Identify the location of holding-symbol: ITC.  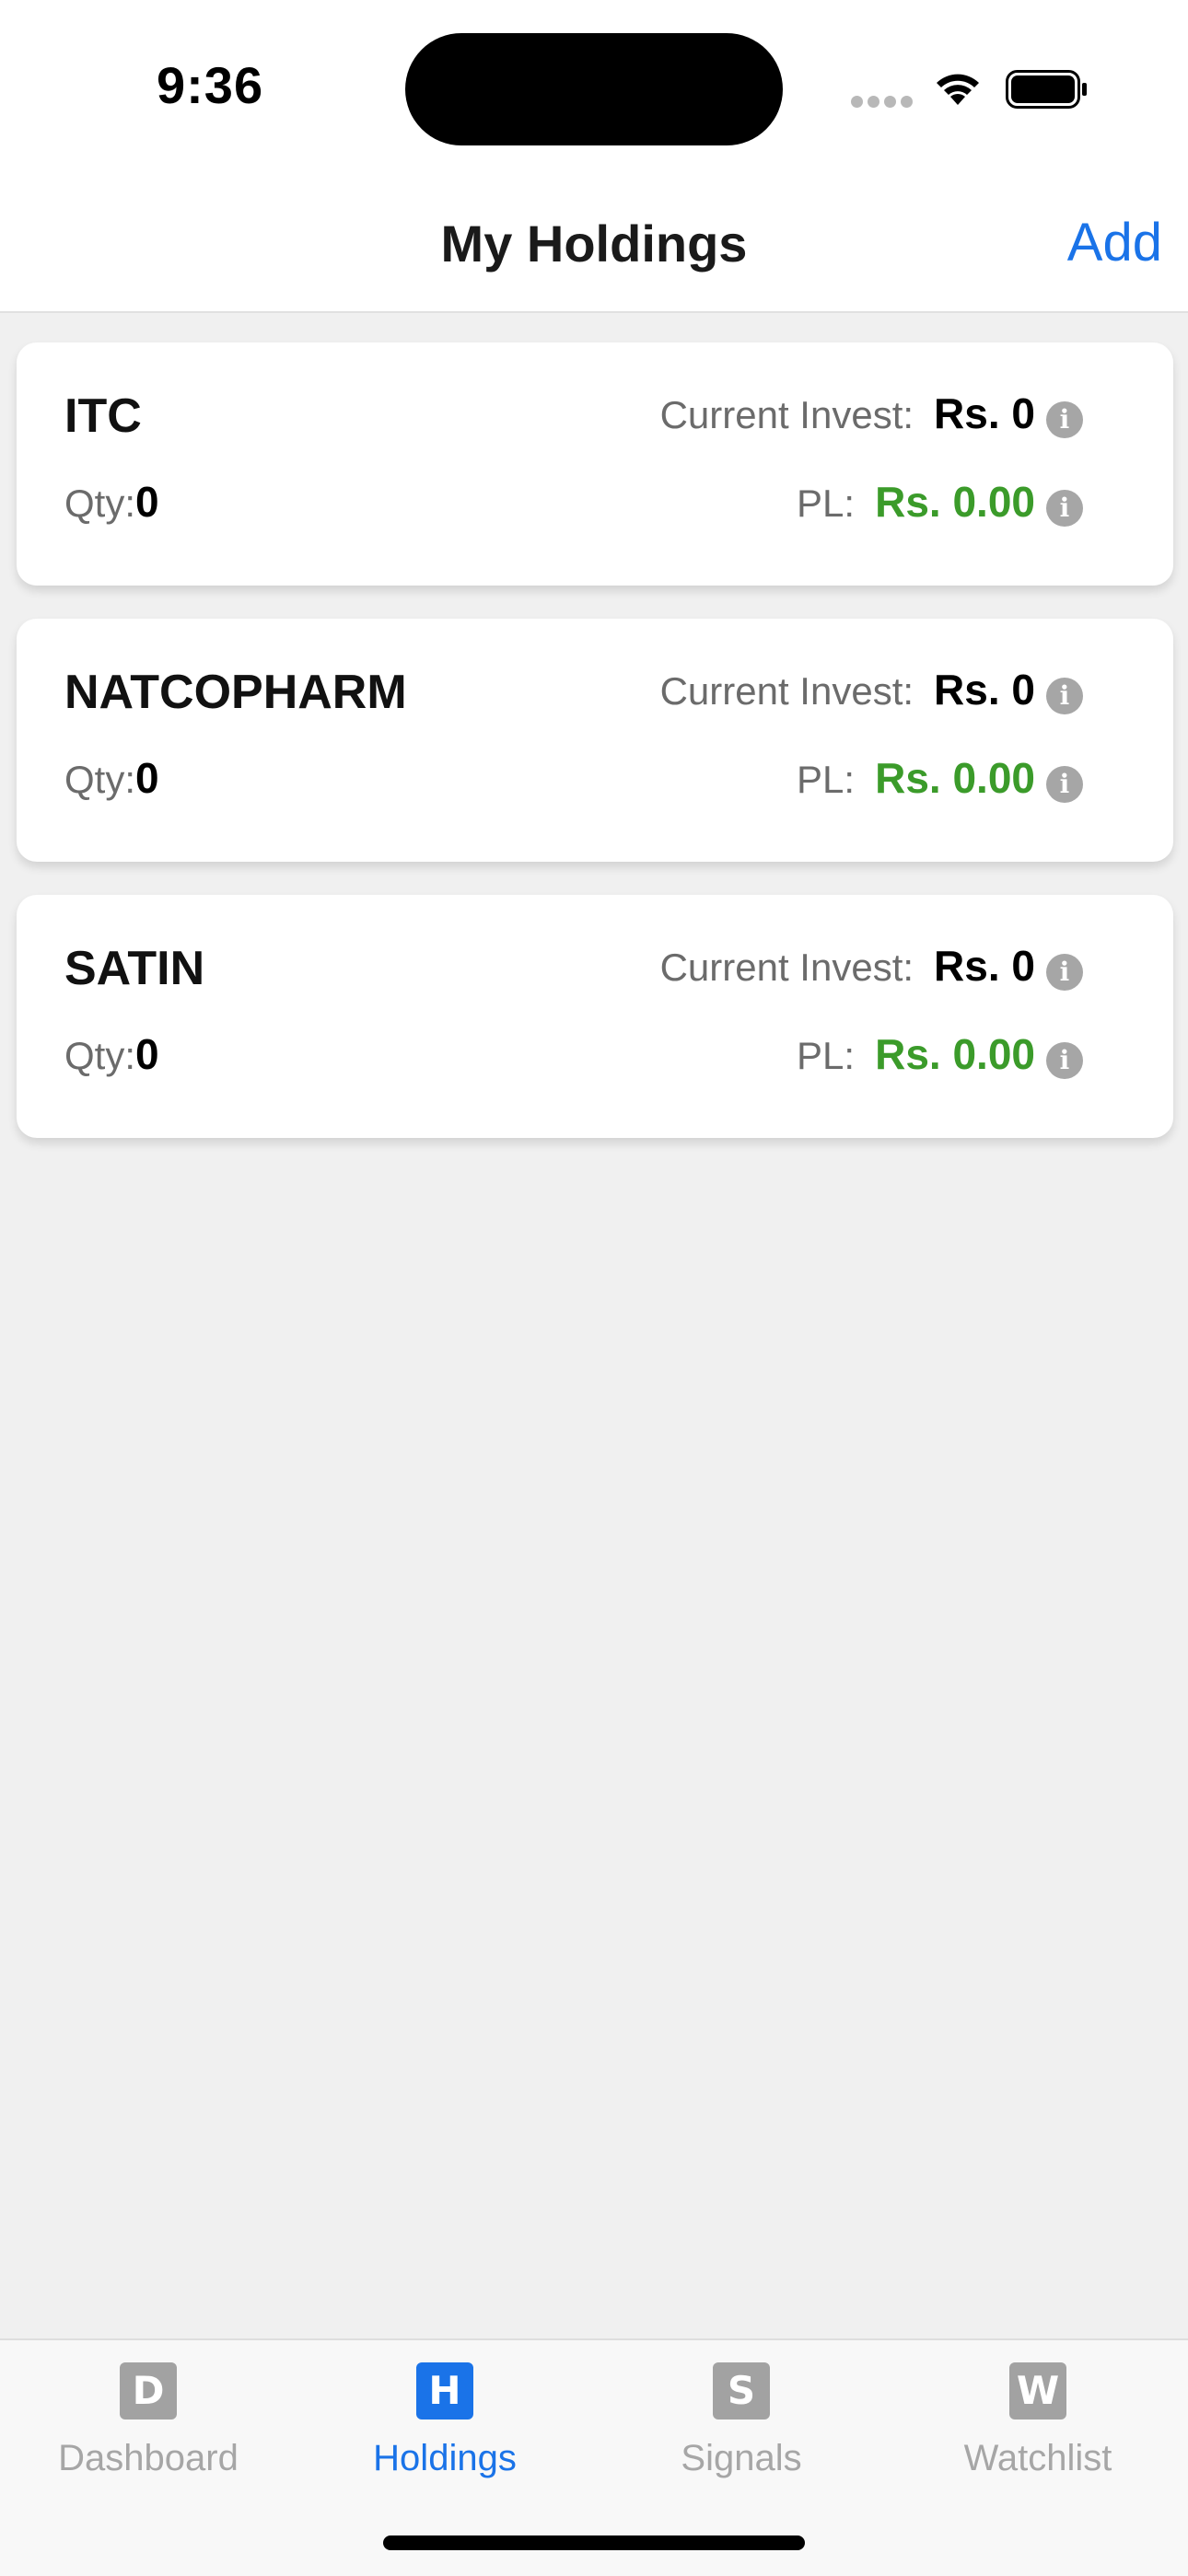
(103, 416).